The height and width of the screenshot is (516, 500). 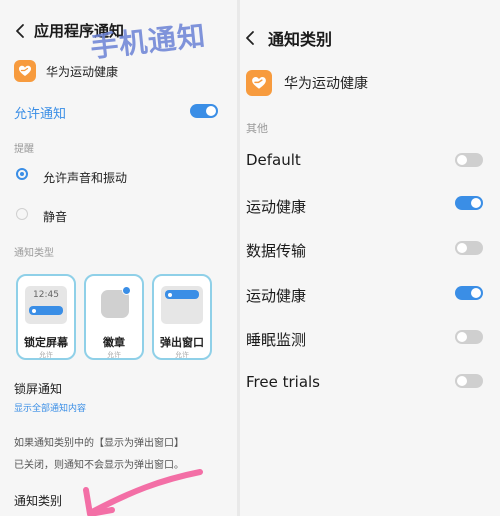 I want to click on category-row-label: Default, so click(x=273, y=160).